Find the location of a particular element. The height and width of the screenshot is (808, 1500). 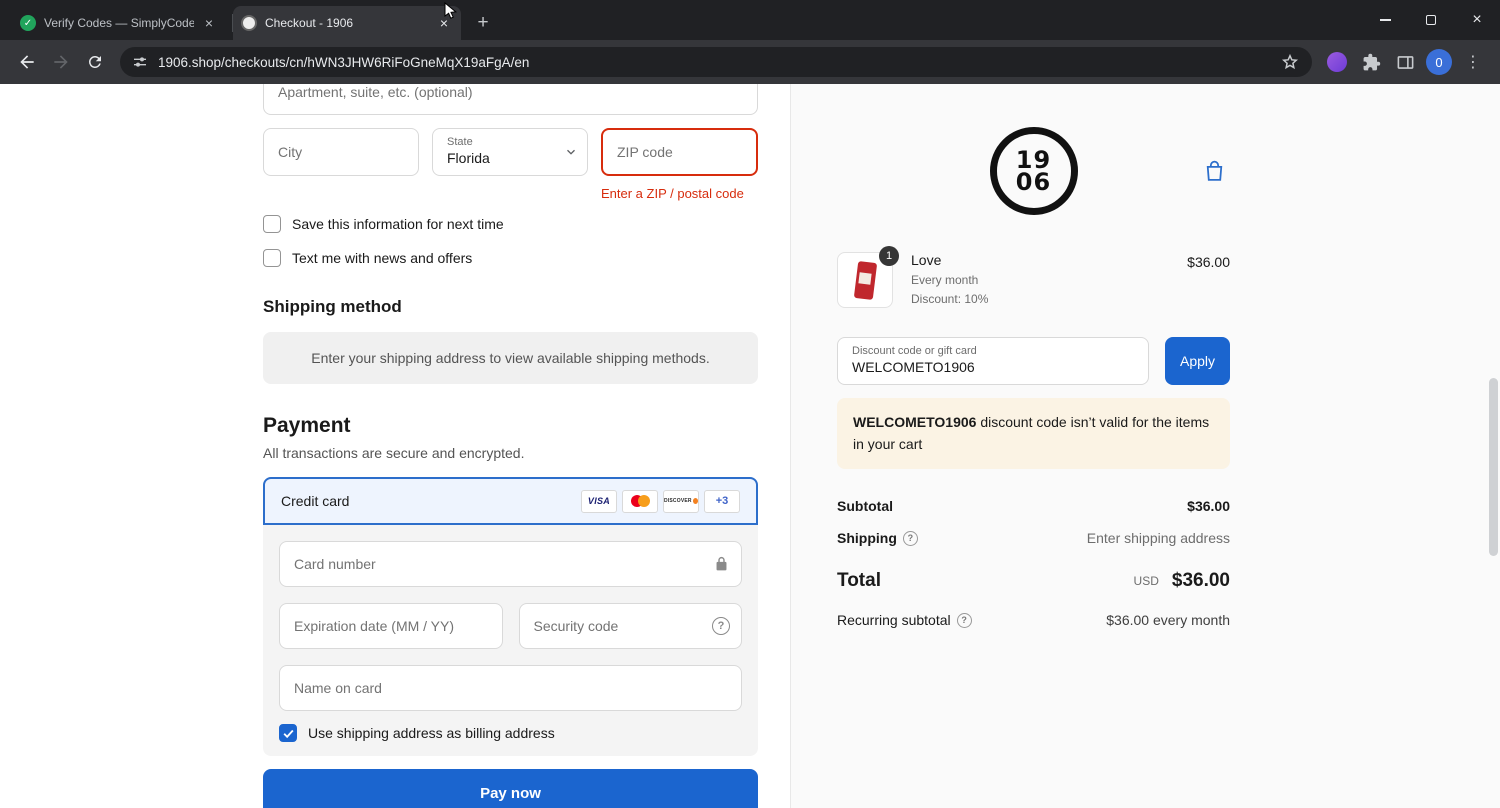

discover-icon: DISCOVER is located at coordinates (681, 501).